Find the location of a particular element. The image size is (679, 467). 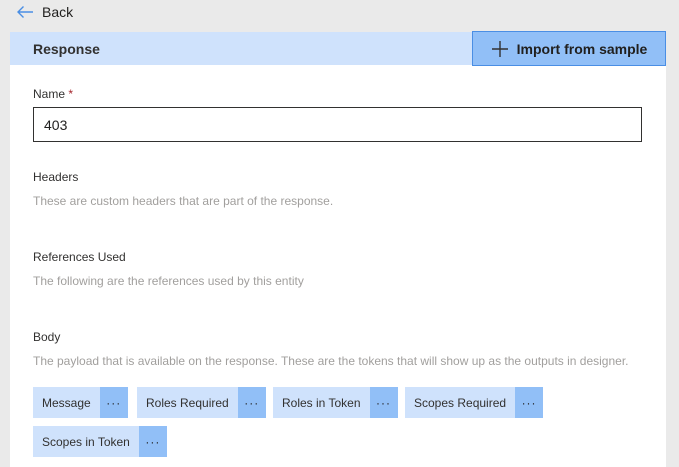

headers-title: Headers is located at coordinates (56, 177).